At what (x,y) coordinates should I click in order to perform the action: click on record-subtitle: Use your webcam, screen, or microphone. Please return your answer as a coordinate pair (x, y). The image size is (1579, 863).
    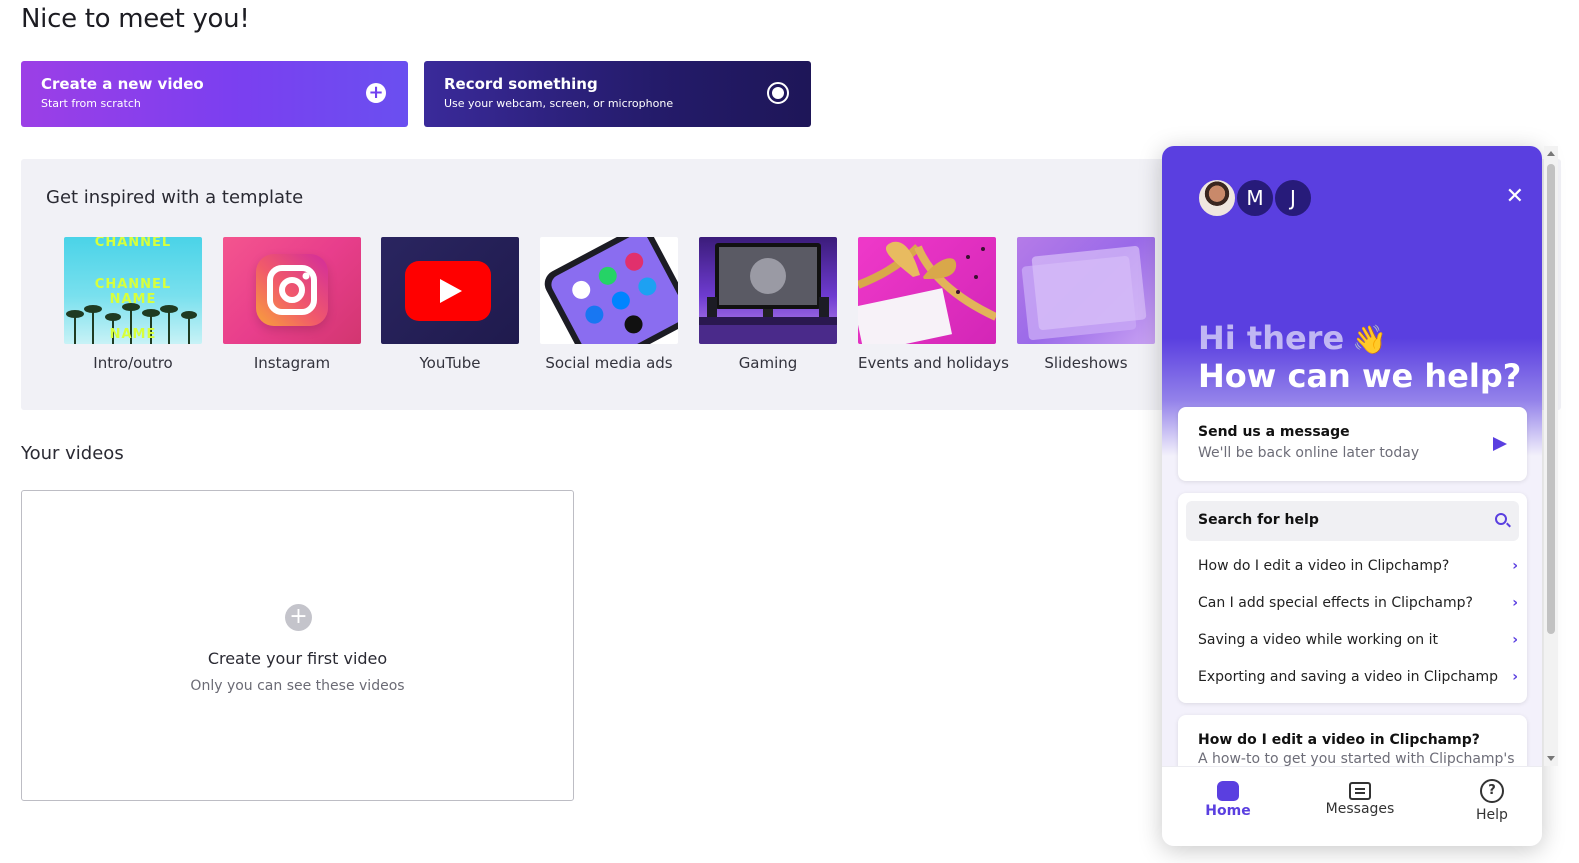
    Looking at the image, I should click on (559, 103).